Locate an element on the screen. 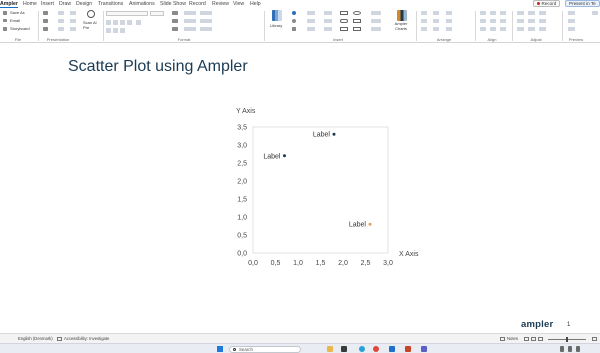 The image size is (600, 353). grid-icon is located at coordinates (73, 21).